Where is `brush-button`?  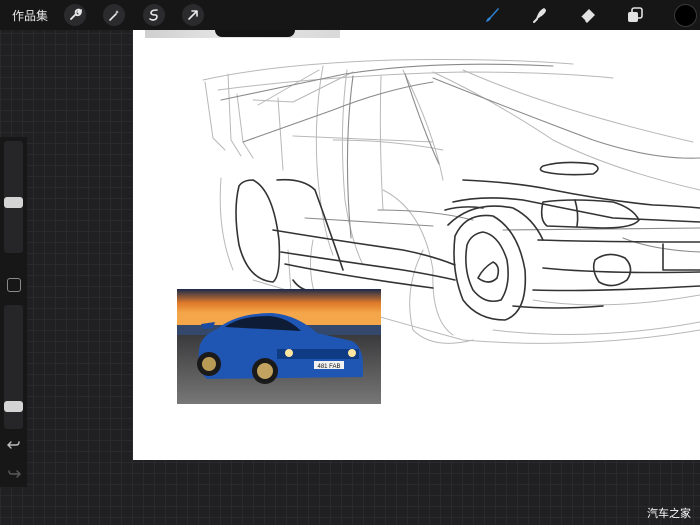
brush-button is located at coordinates (492, 15).